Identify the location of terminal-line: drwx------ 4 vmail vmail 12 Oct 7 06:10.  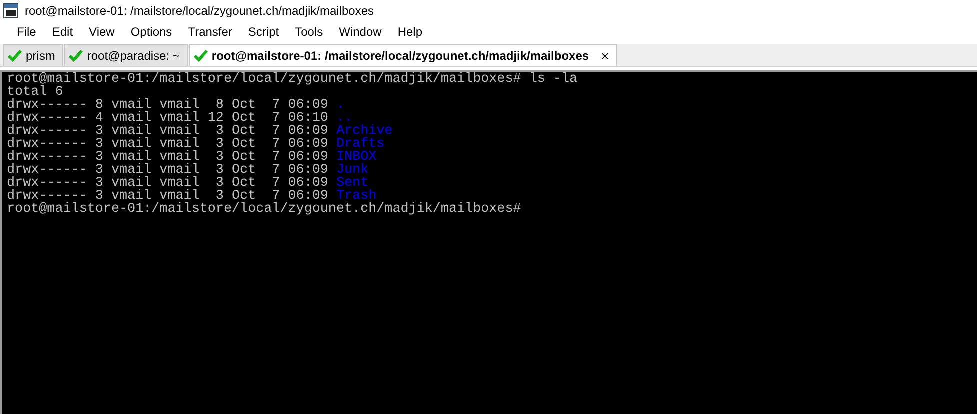
(168, 118).